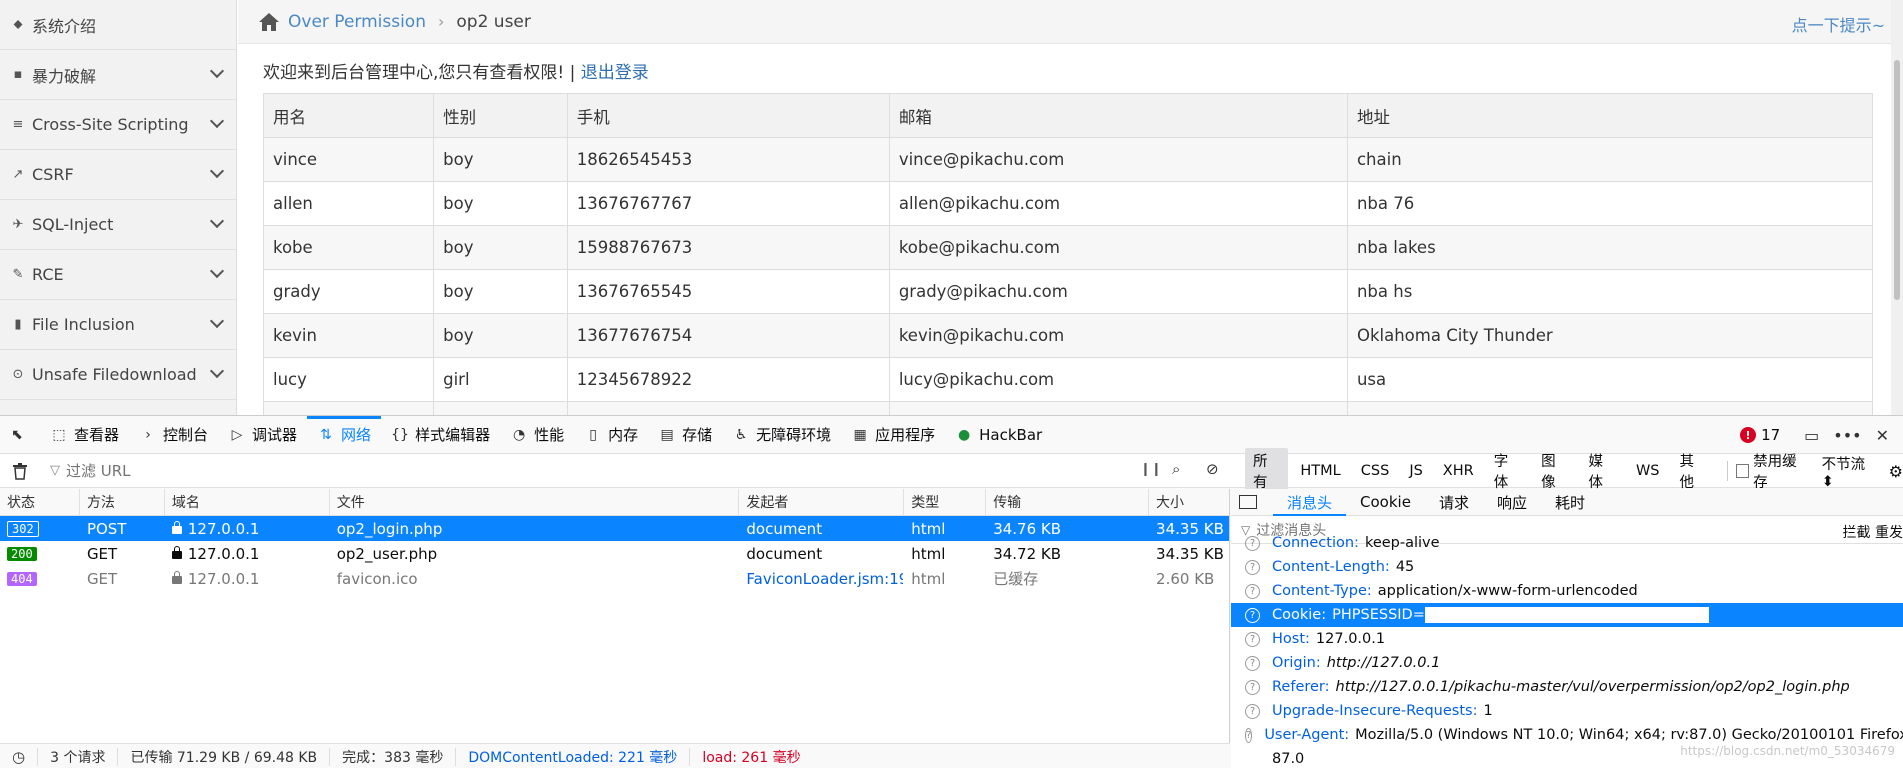  Describe the element at coordinates (1760, 435) in the screenshot. I see `error-counter: ! 17` at that location.